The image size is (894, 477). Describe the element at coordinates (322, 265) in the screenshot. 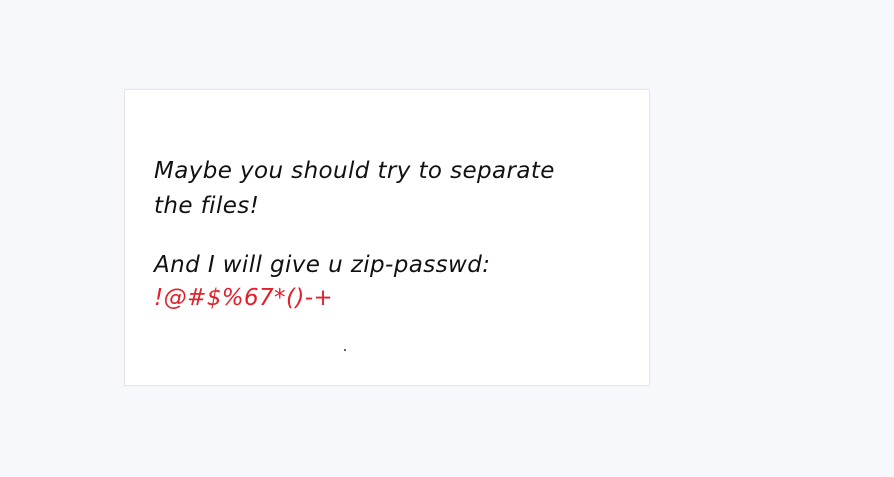

I see `password-intro: And I will give u zip-passwd:` at that location.